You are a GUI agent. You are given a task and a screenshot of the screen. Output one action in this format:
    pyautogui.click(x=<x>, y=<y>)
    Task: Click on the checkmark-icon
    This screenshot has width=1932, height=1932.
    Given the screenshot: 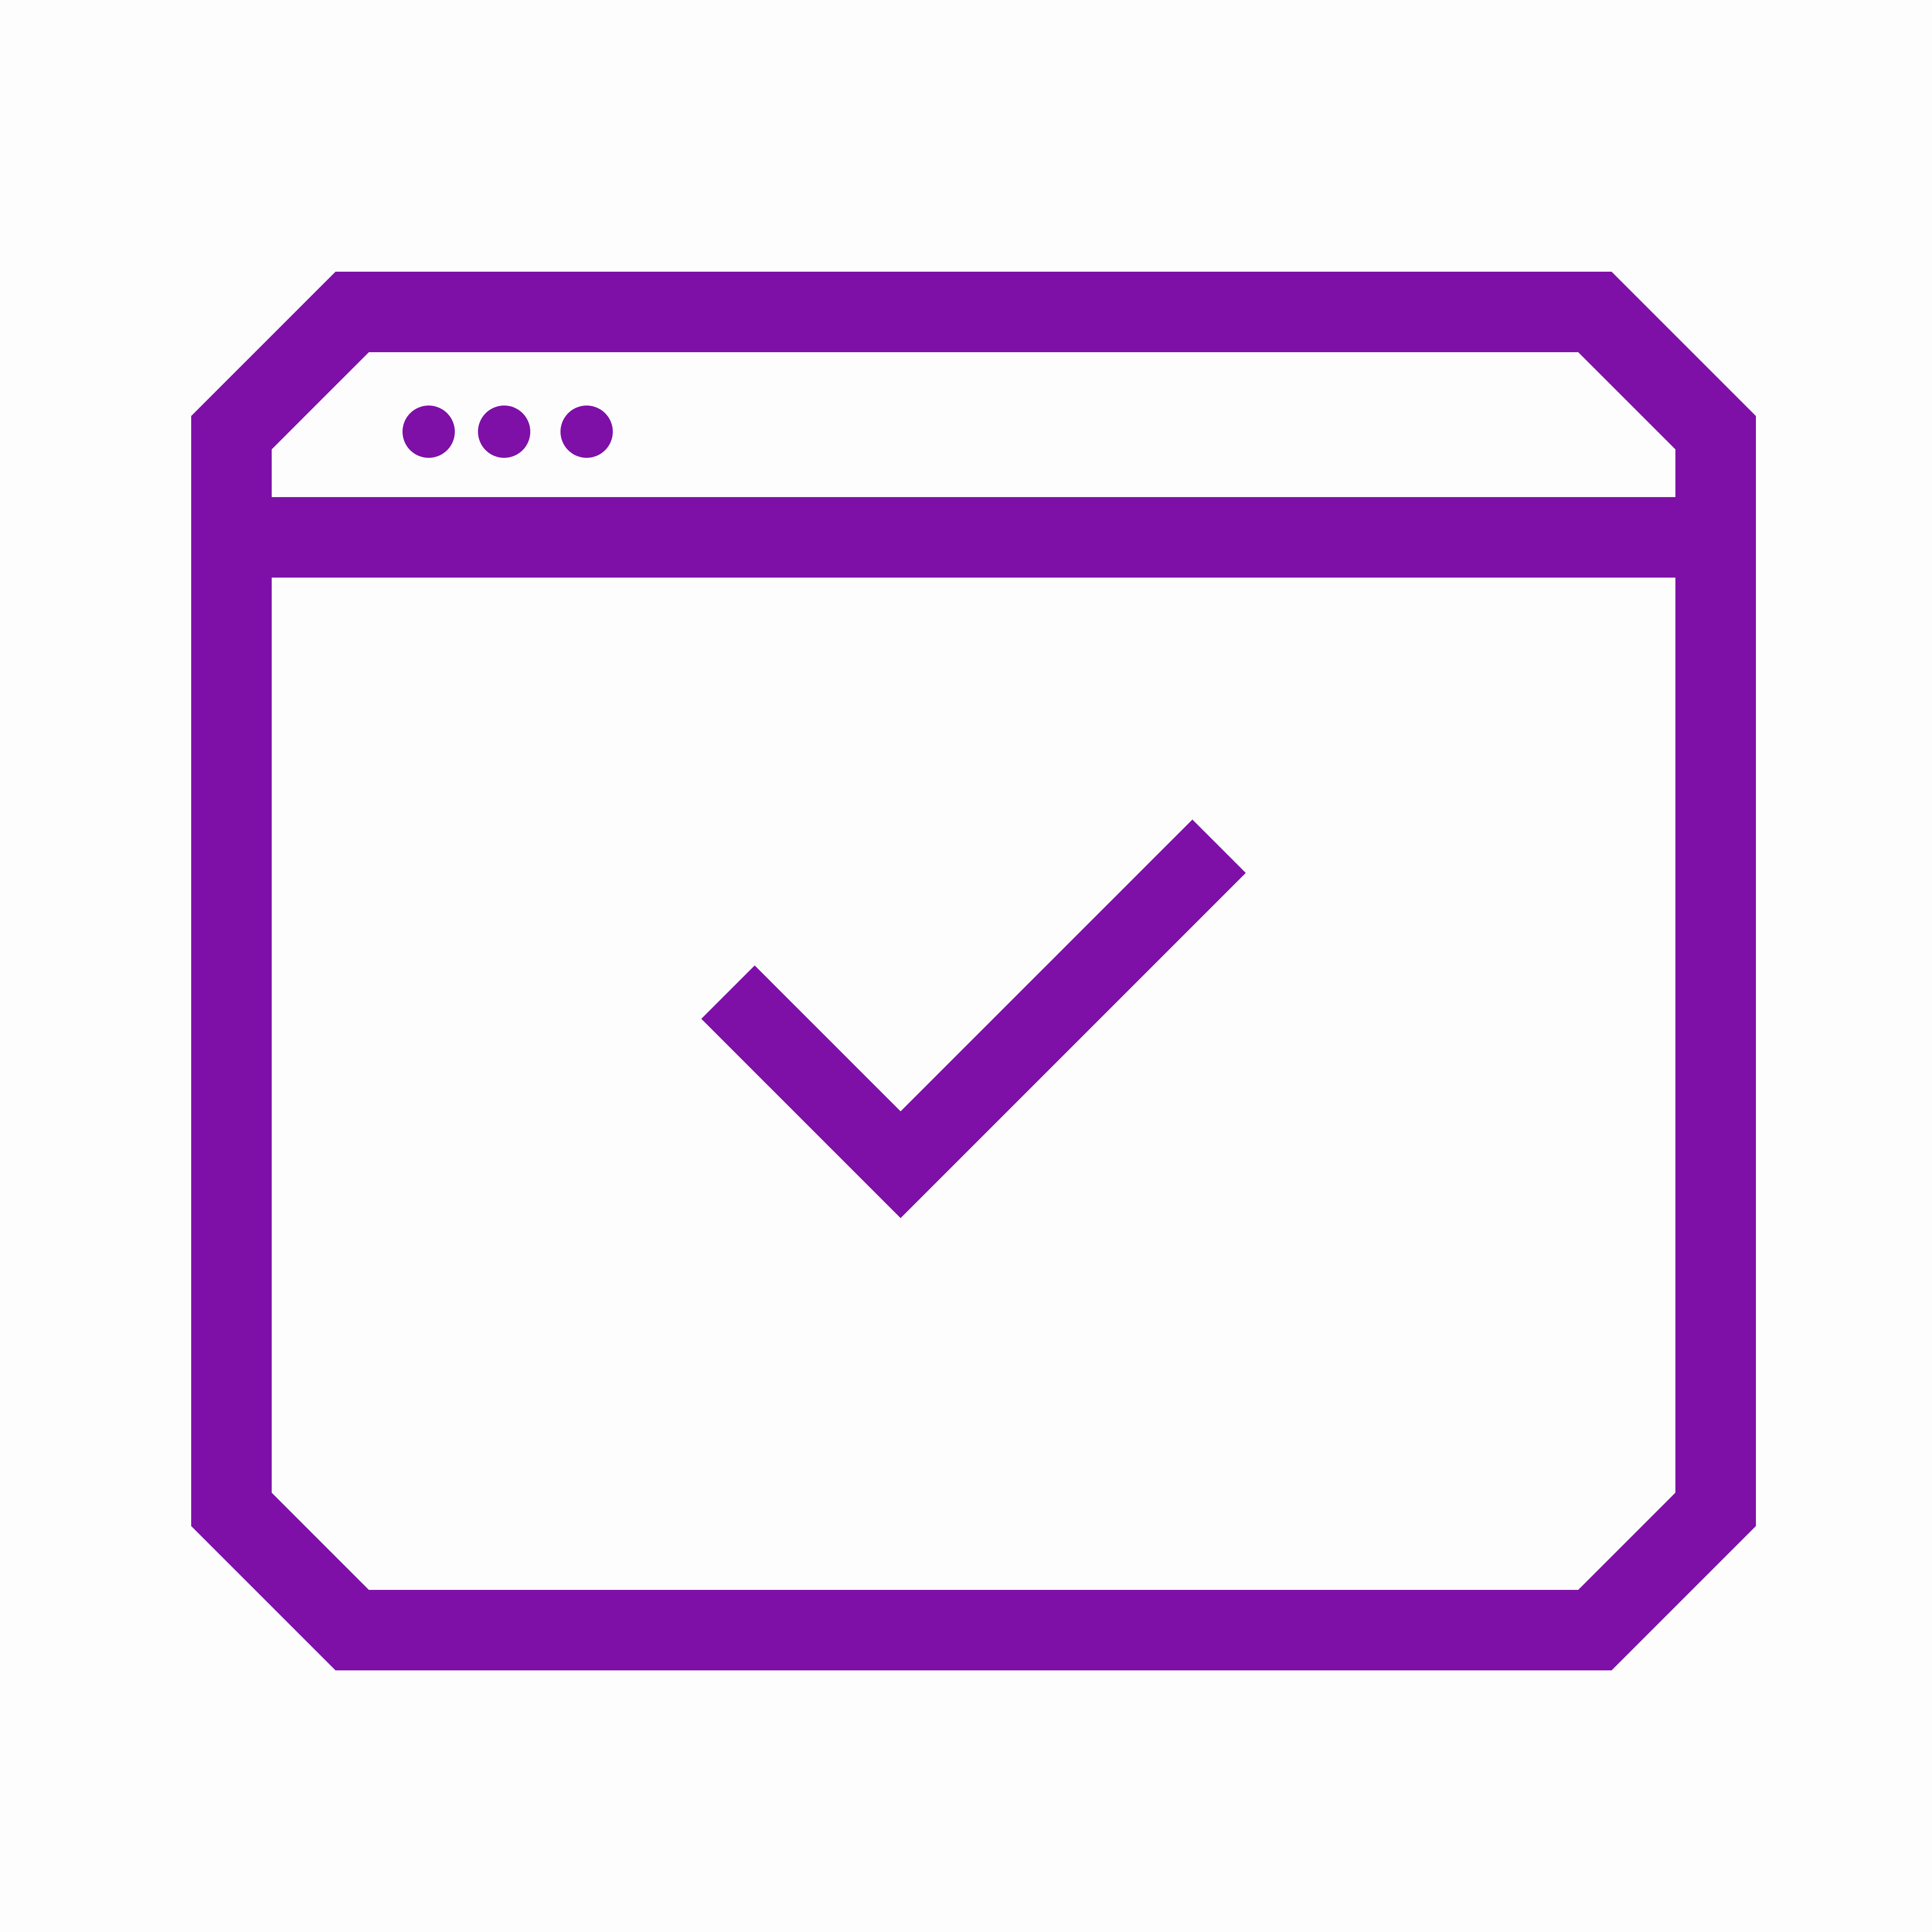 What is the action you would take?
    pyautogui.click(x=973, y=1019)
    